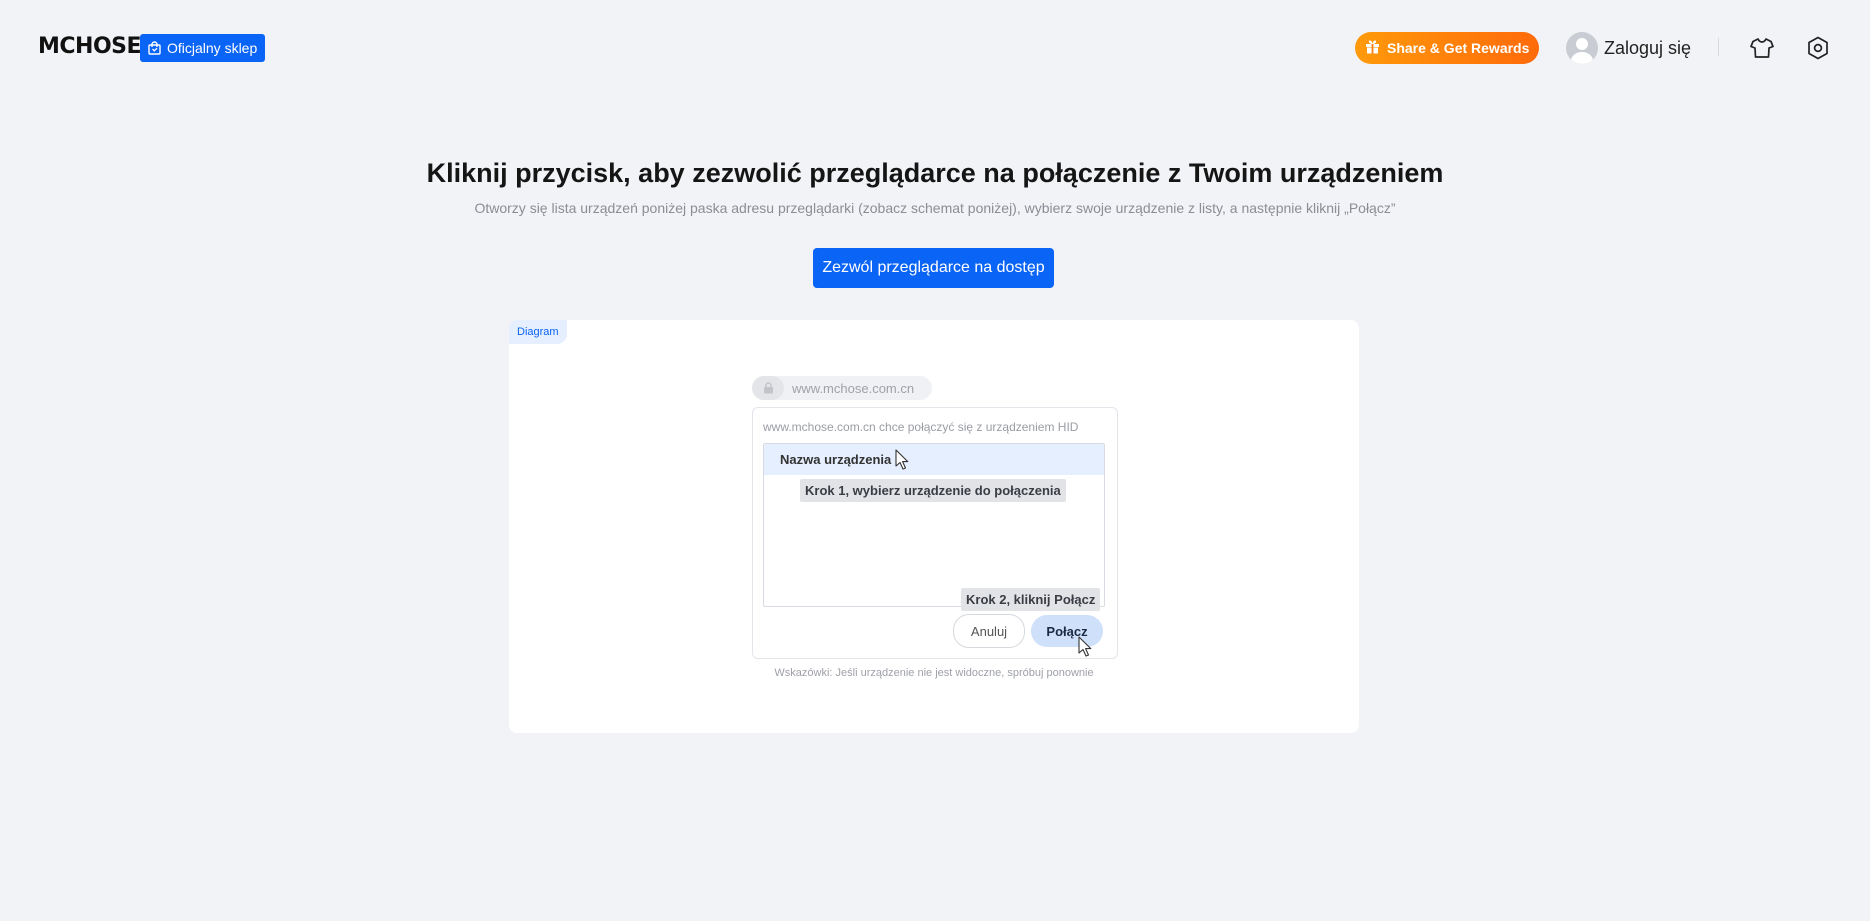 Image resolution: width=1870 pixels, height=921 pixels. Describe the element at coordinates (1648, 47) in the screenshot. I see `login-label: Zaloguj się` at that location.